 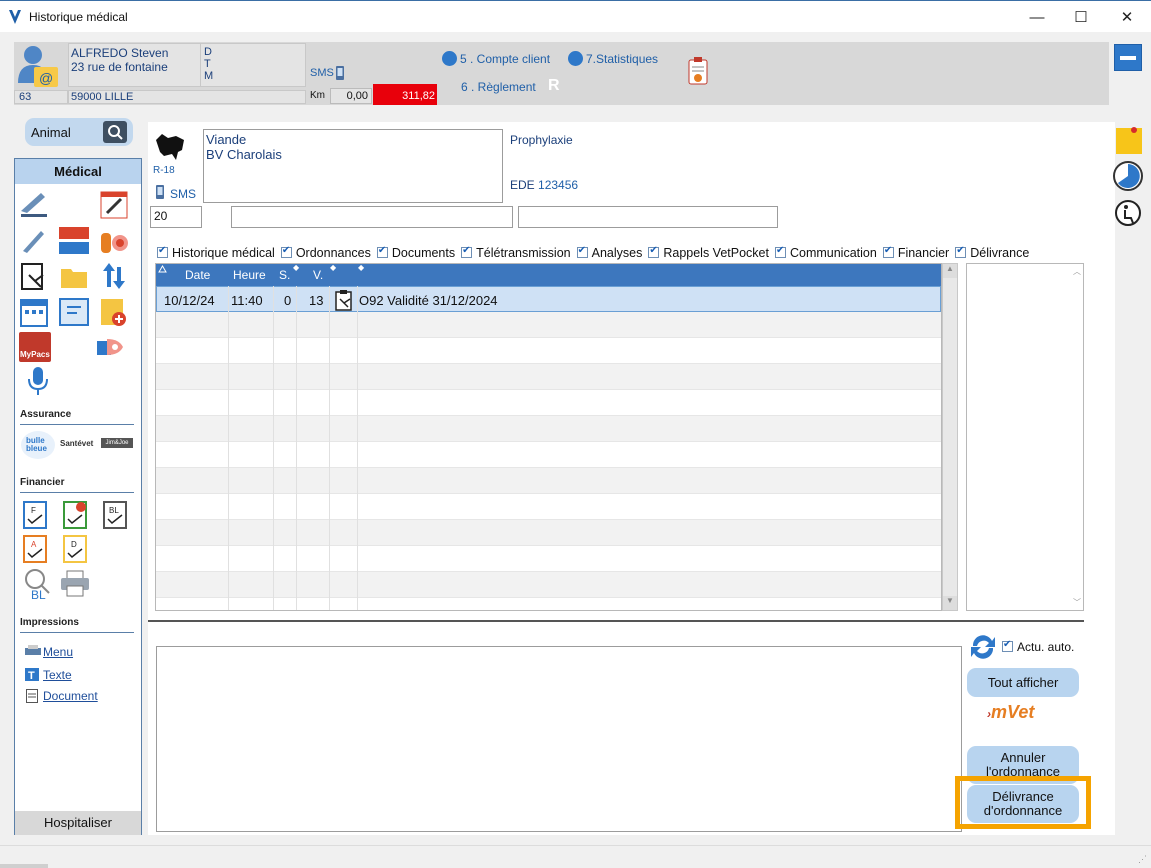 What do you see at coordinates (36, 514) in the screenshot?
I see `invoice-icon: F` at bounding box center [36, 514].